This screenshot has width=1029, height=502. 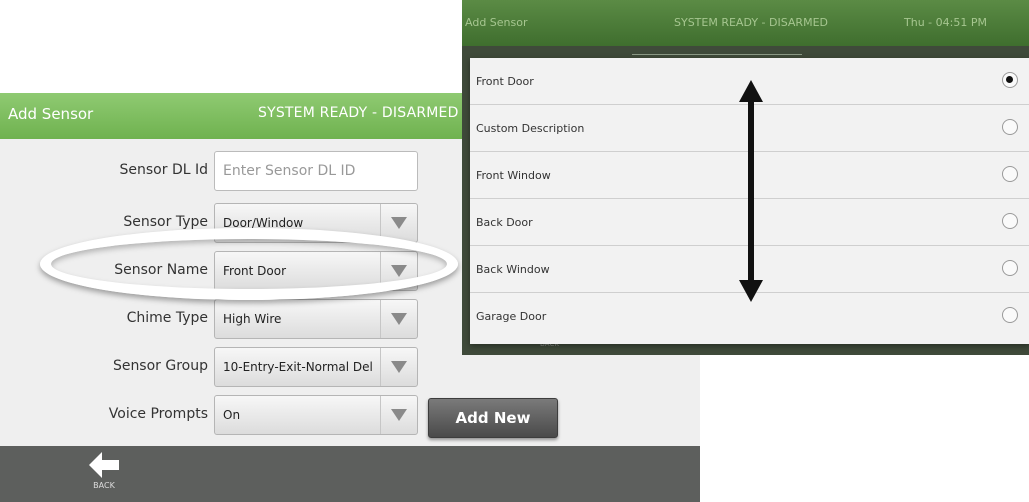 I want to click on footer-bar: BACK, so click(x=350, y=474).